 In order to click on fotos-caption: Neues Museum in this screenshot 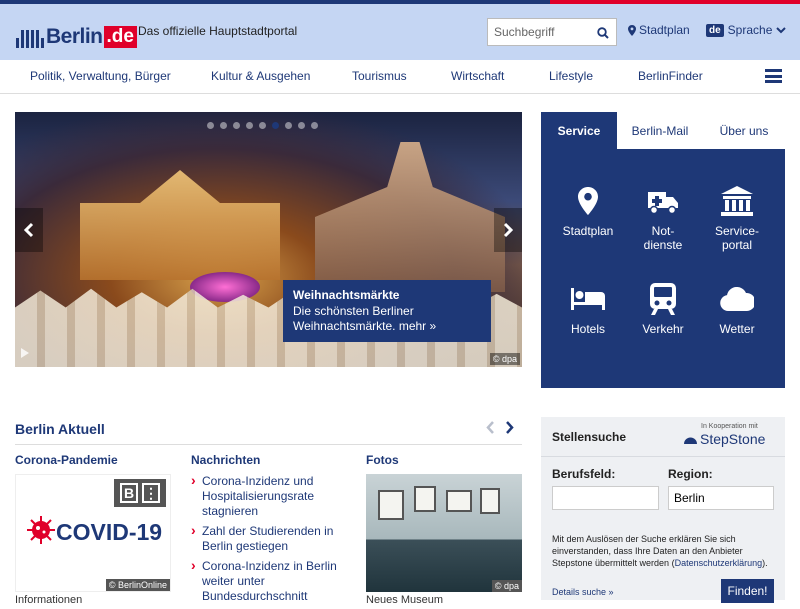, I will do `click(404, 600)`.